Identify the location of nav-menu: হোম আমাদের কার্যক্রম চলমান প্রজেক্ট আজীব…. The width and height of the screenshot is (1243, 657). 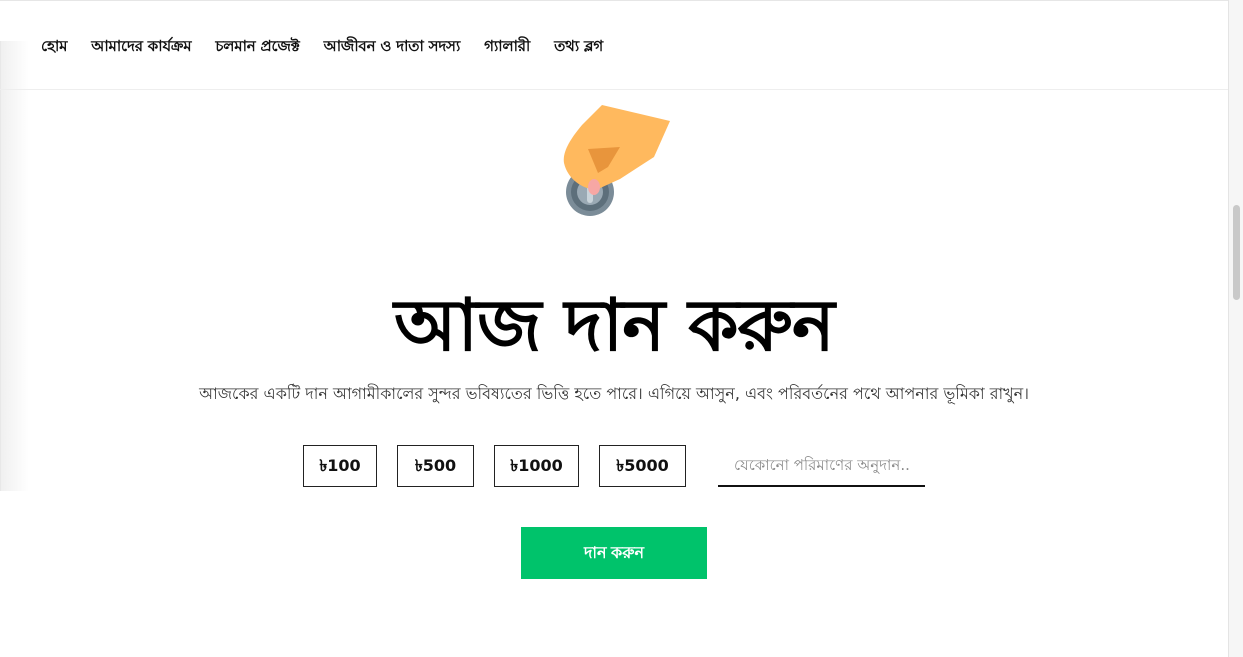
(322, 47).